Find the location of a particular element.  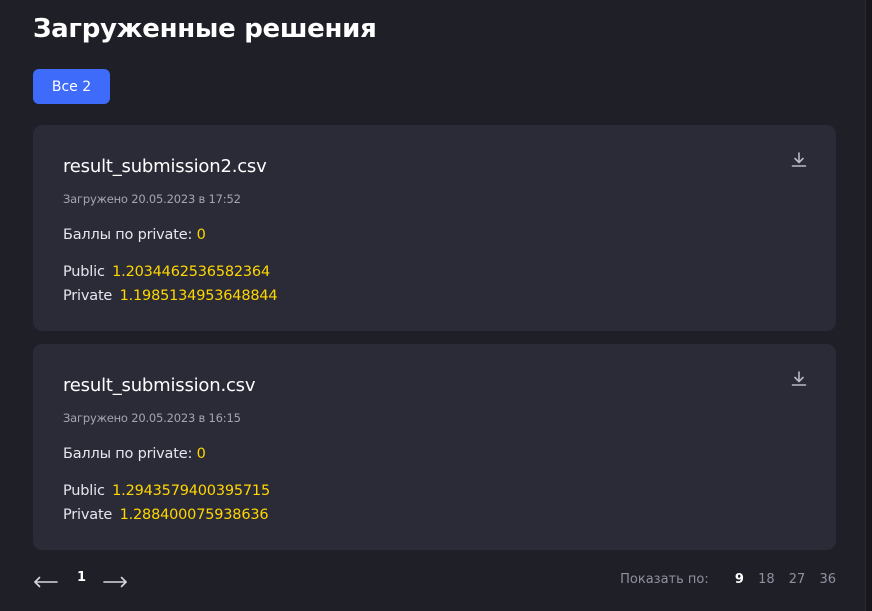

prev-page-button is located at coordinates (45, 579).